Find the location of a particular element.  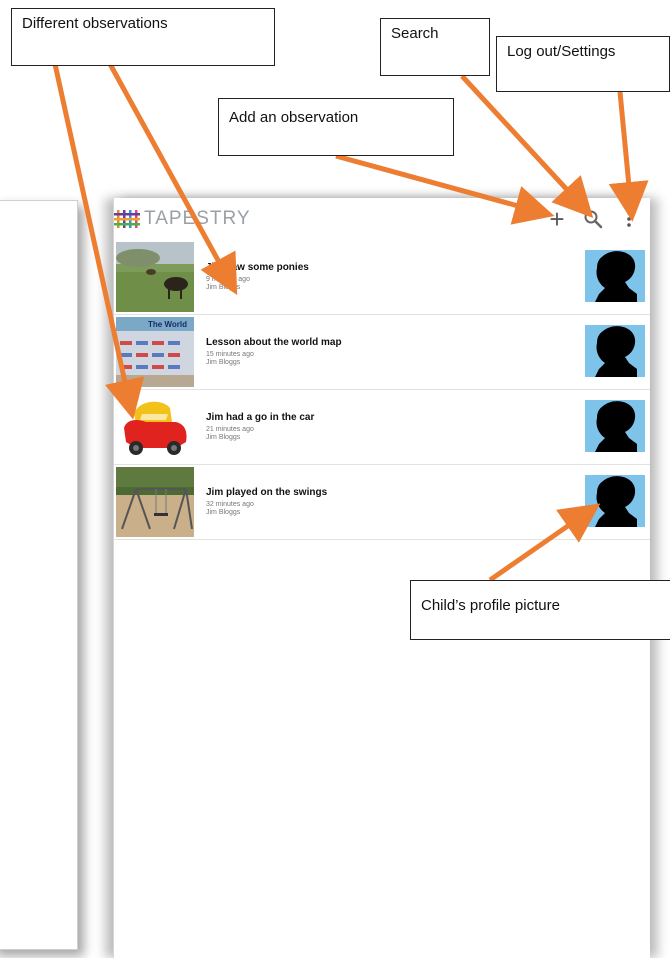

tapestry-logo-icon is located at coordinates (127, 219).